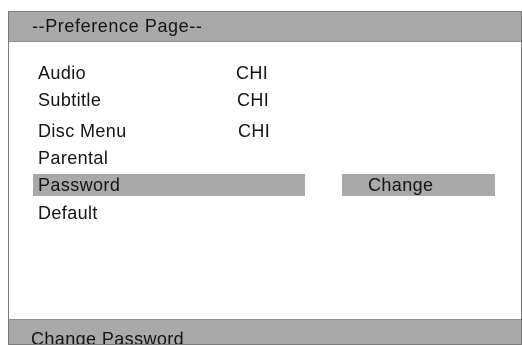 This screenshot has height=345, width=522. I want to click on title-bar: --Preference Page--, so click(265, 27).